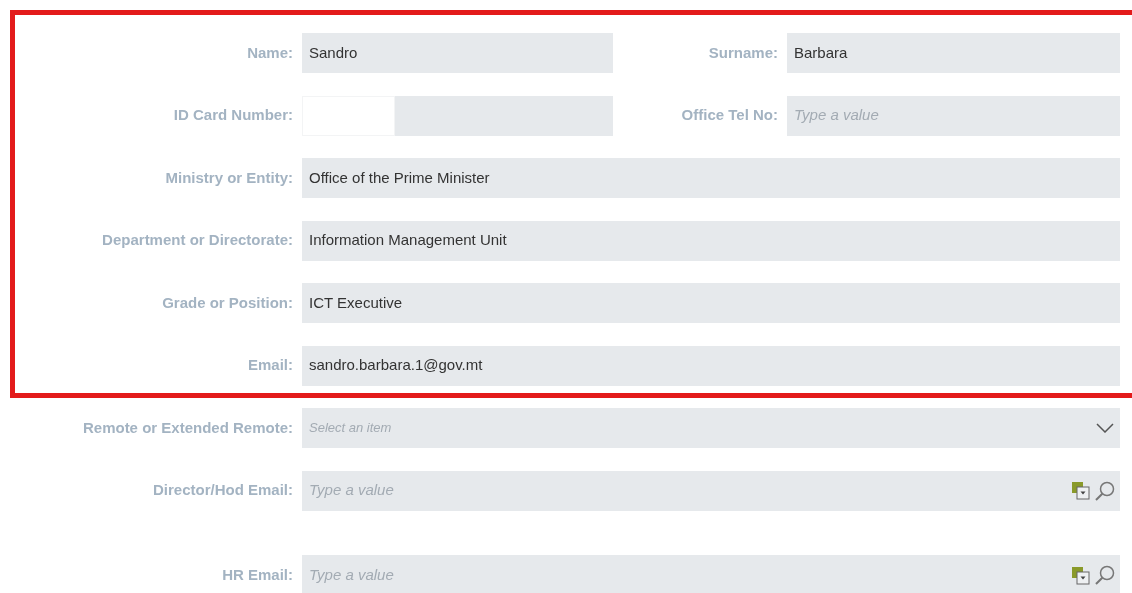  What do you see at coordinates (1105, 428) in the screenshot?
I see `chevron-down-icon` at bounding box center [1105, 428].